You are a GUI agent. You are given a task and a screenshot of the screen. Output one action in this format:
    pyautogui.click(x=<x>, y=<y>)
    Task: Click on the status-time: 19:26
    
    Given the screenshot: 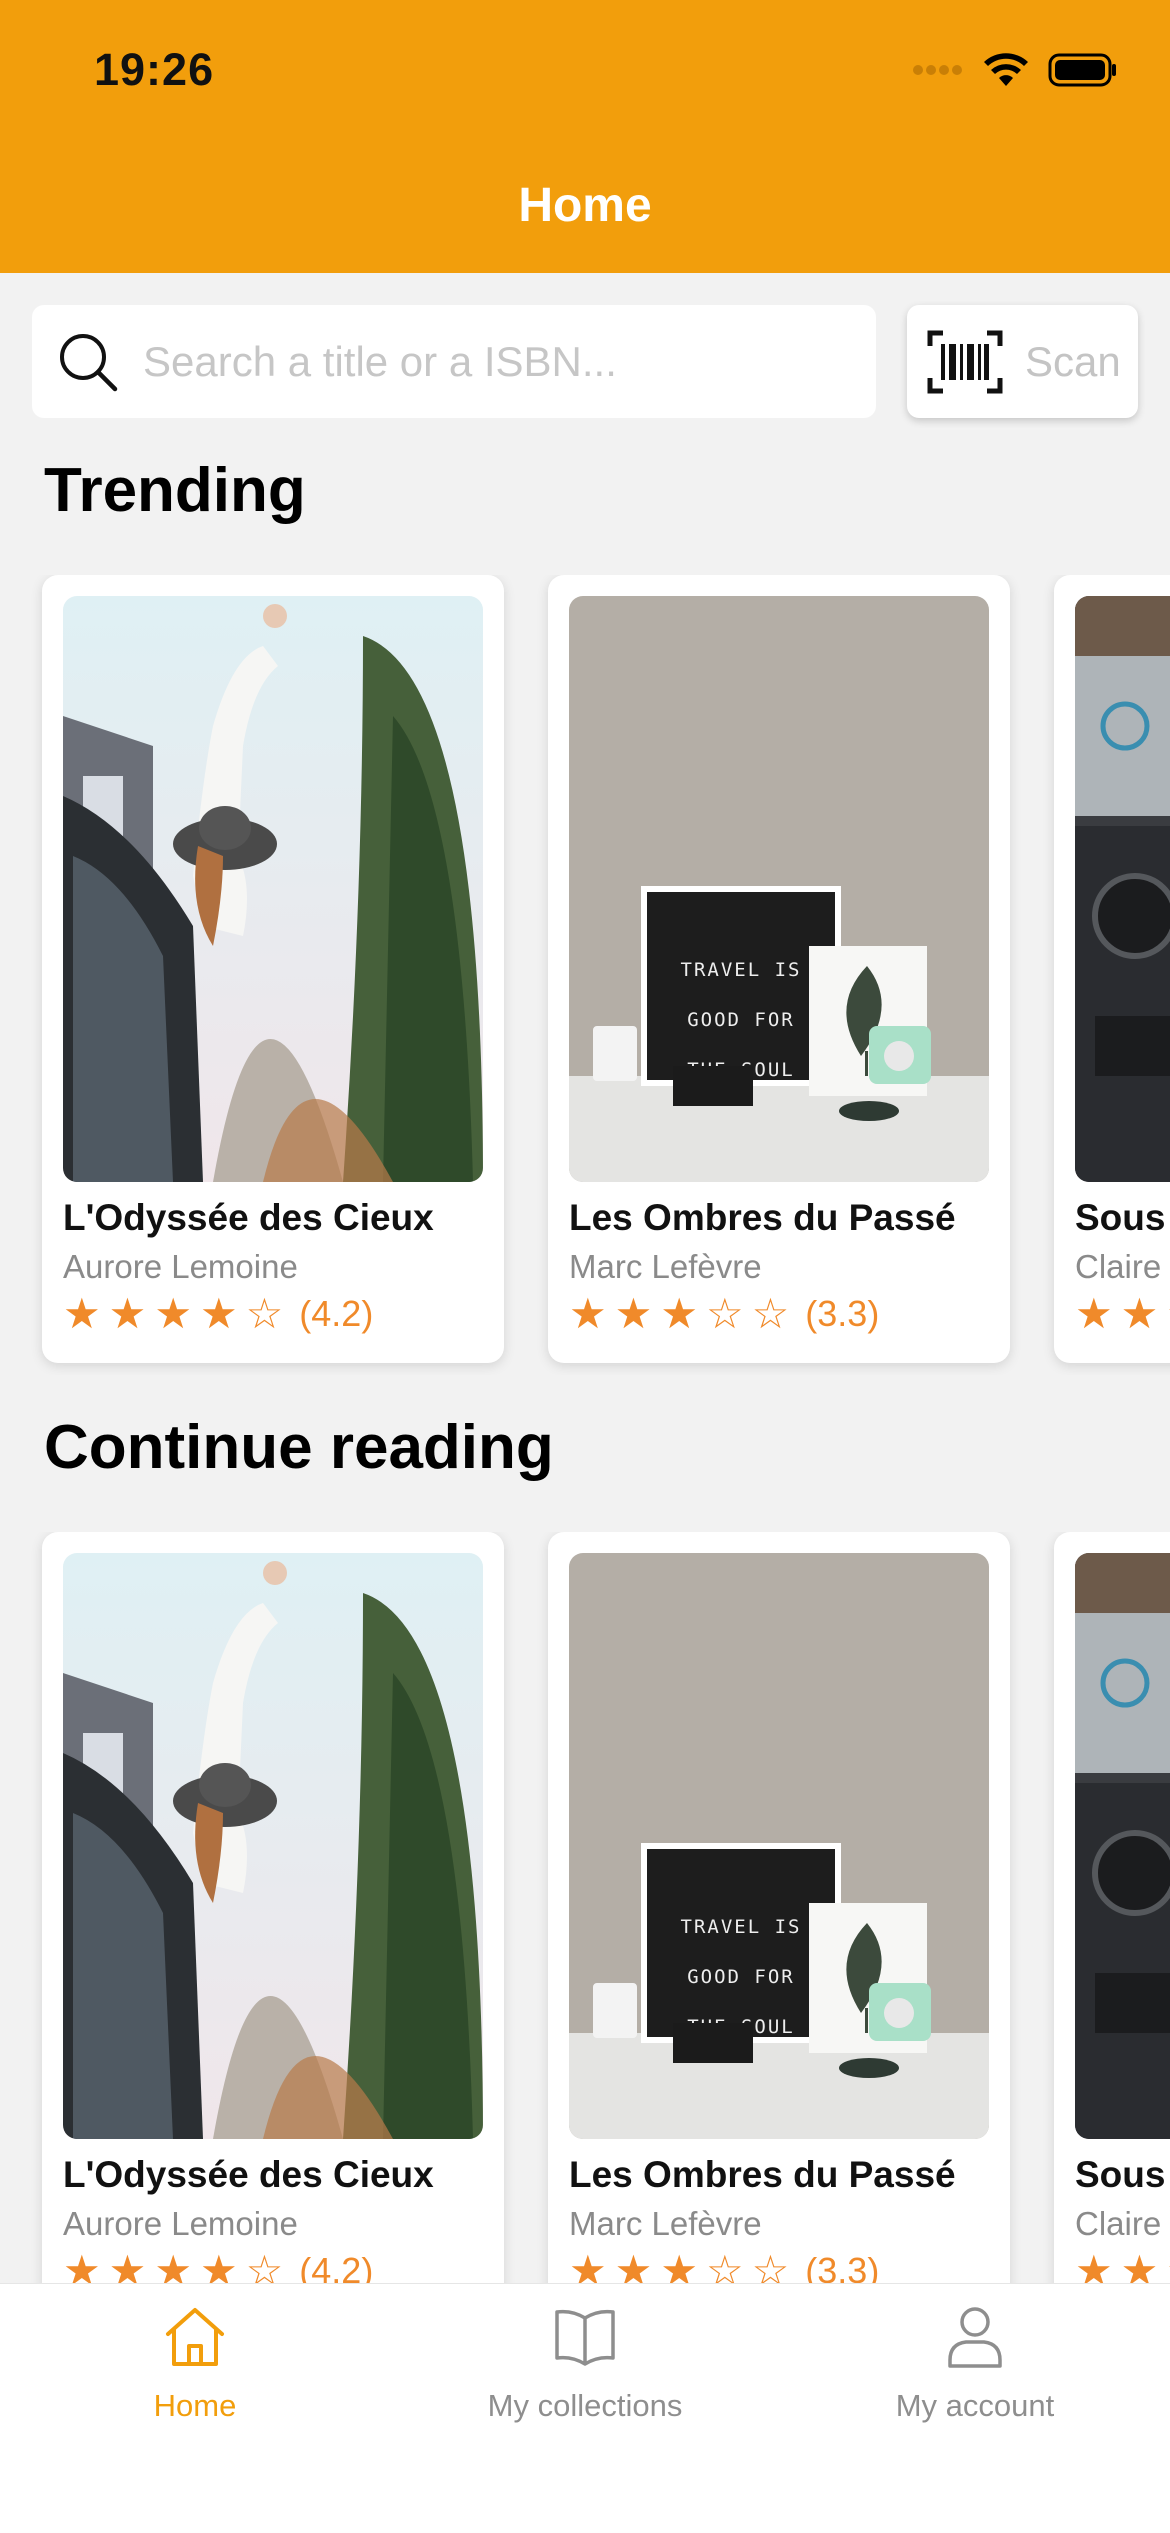 What is the action you would take?
    pyautogui.click(x=154, y=69)
    